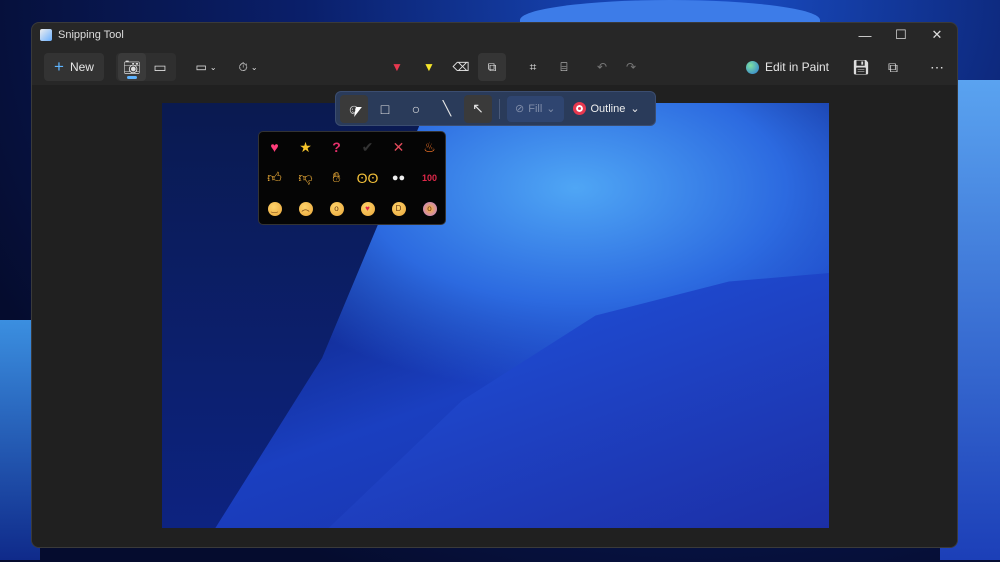 This screenshot has width=1000, height=562. I want to click on shapes-toolbar: ☺ □ ○ ╲ ↖ ⊘ Fill ⌄ Outline ⌄, so click(495, 108).